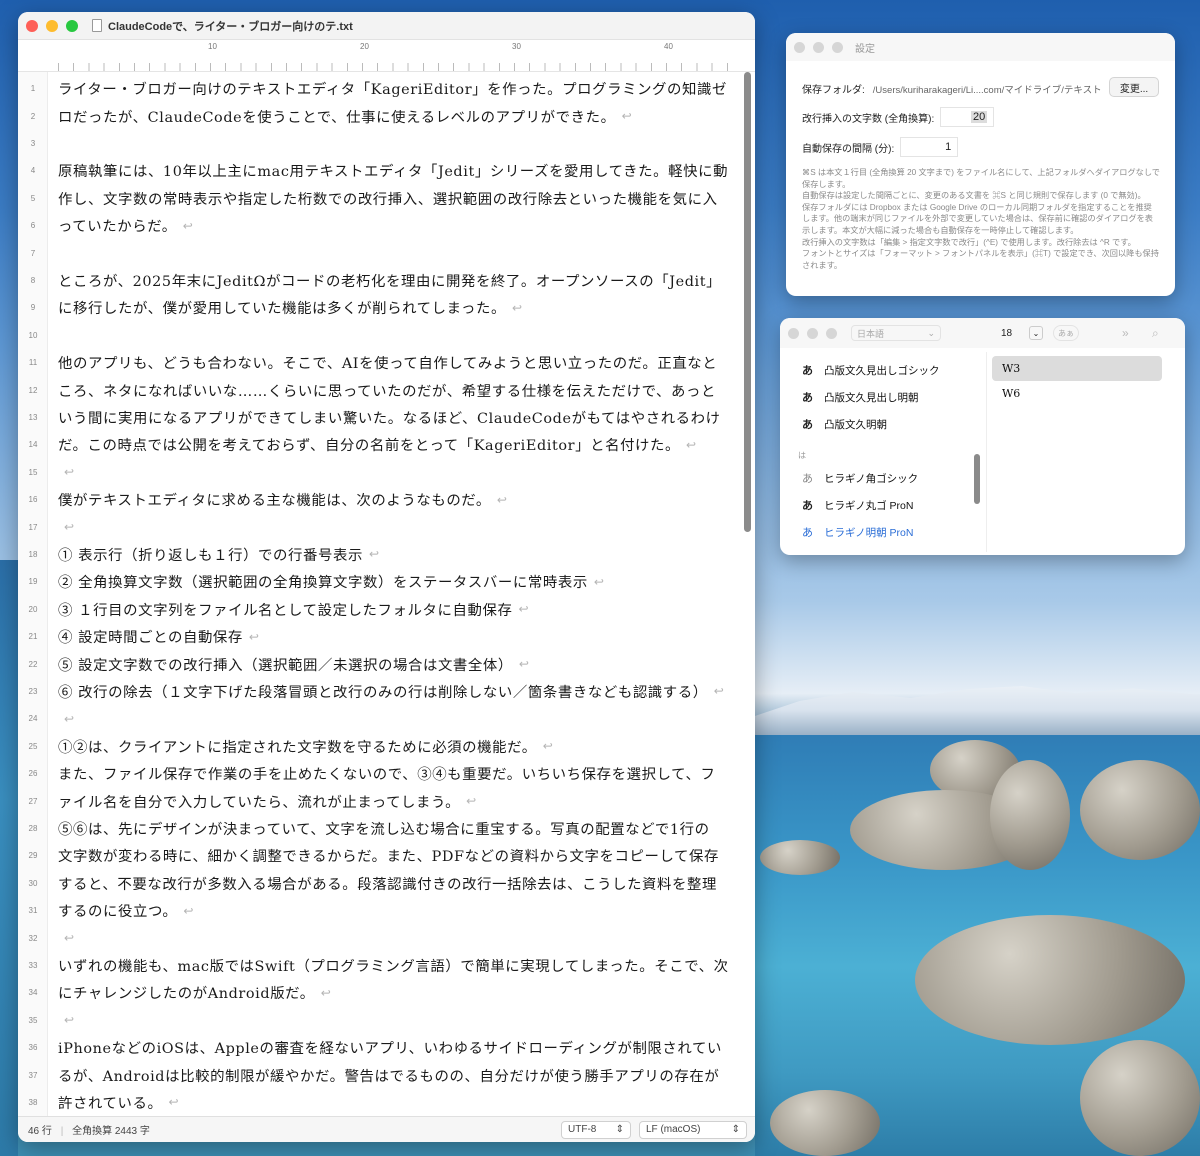  I want to click on editor-line: 31 するのに役立つ。 ↩, so click(378, 910).